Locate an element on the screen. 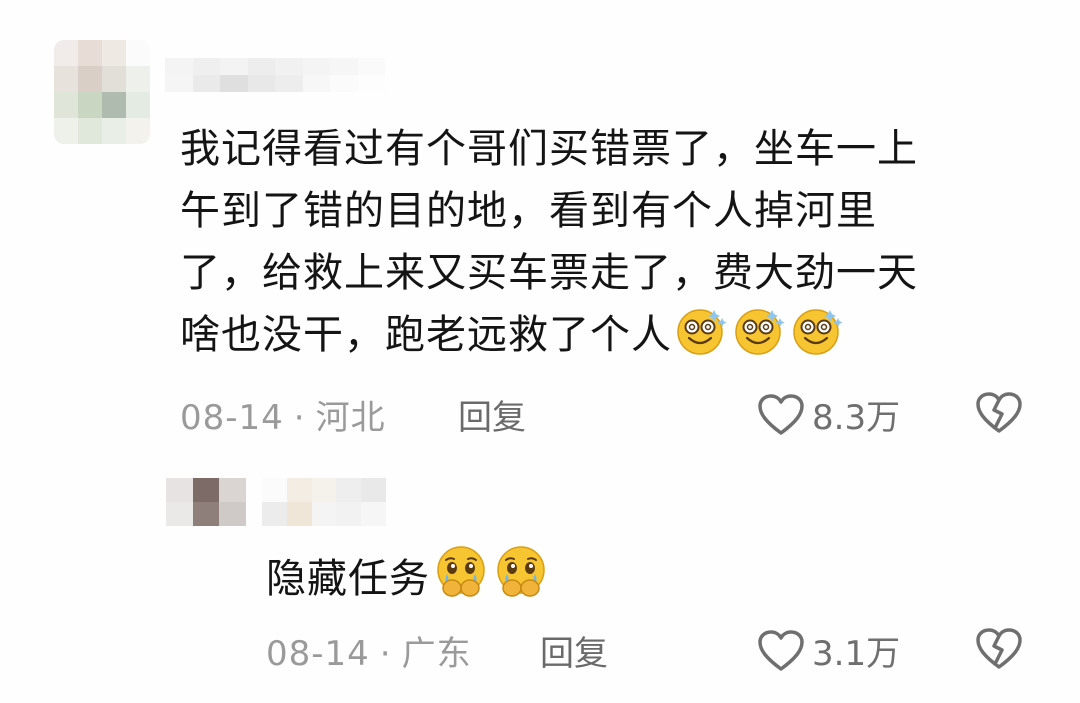  comment-text: 隐藏任务 is located at coordinates (476, 581).